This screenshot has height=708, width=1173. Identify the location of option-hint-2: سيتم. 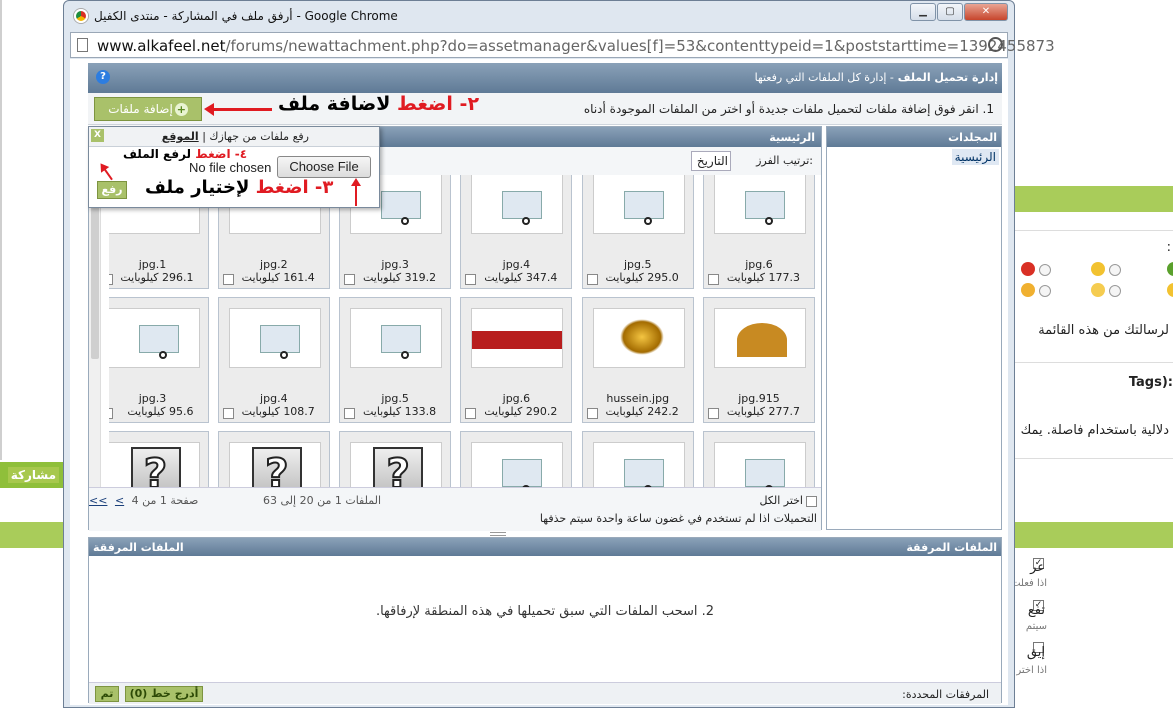
(1036, 626).